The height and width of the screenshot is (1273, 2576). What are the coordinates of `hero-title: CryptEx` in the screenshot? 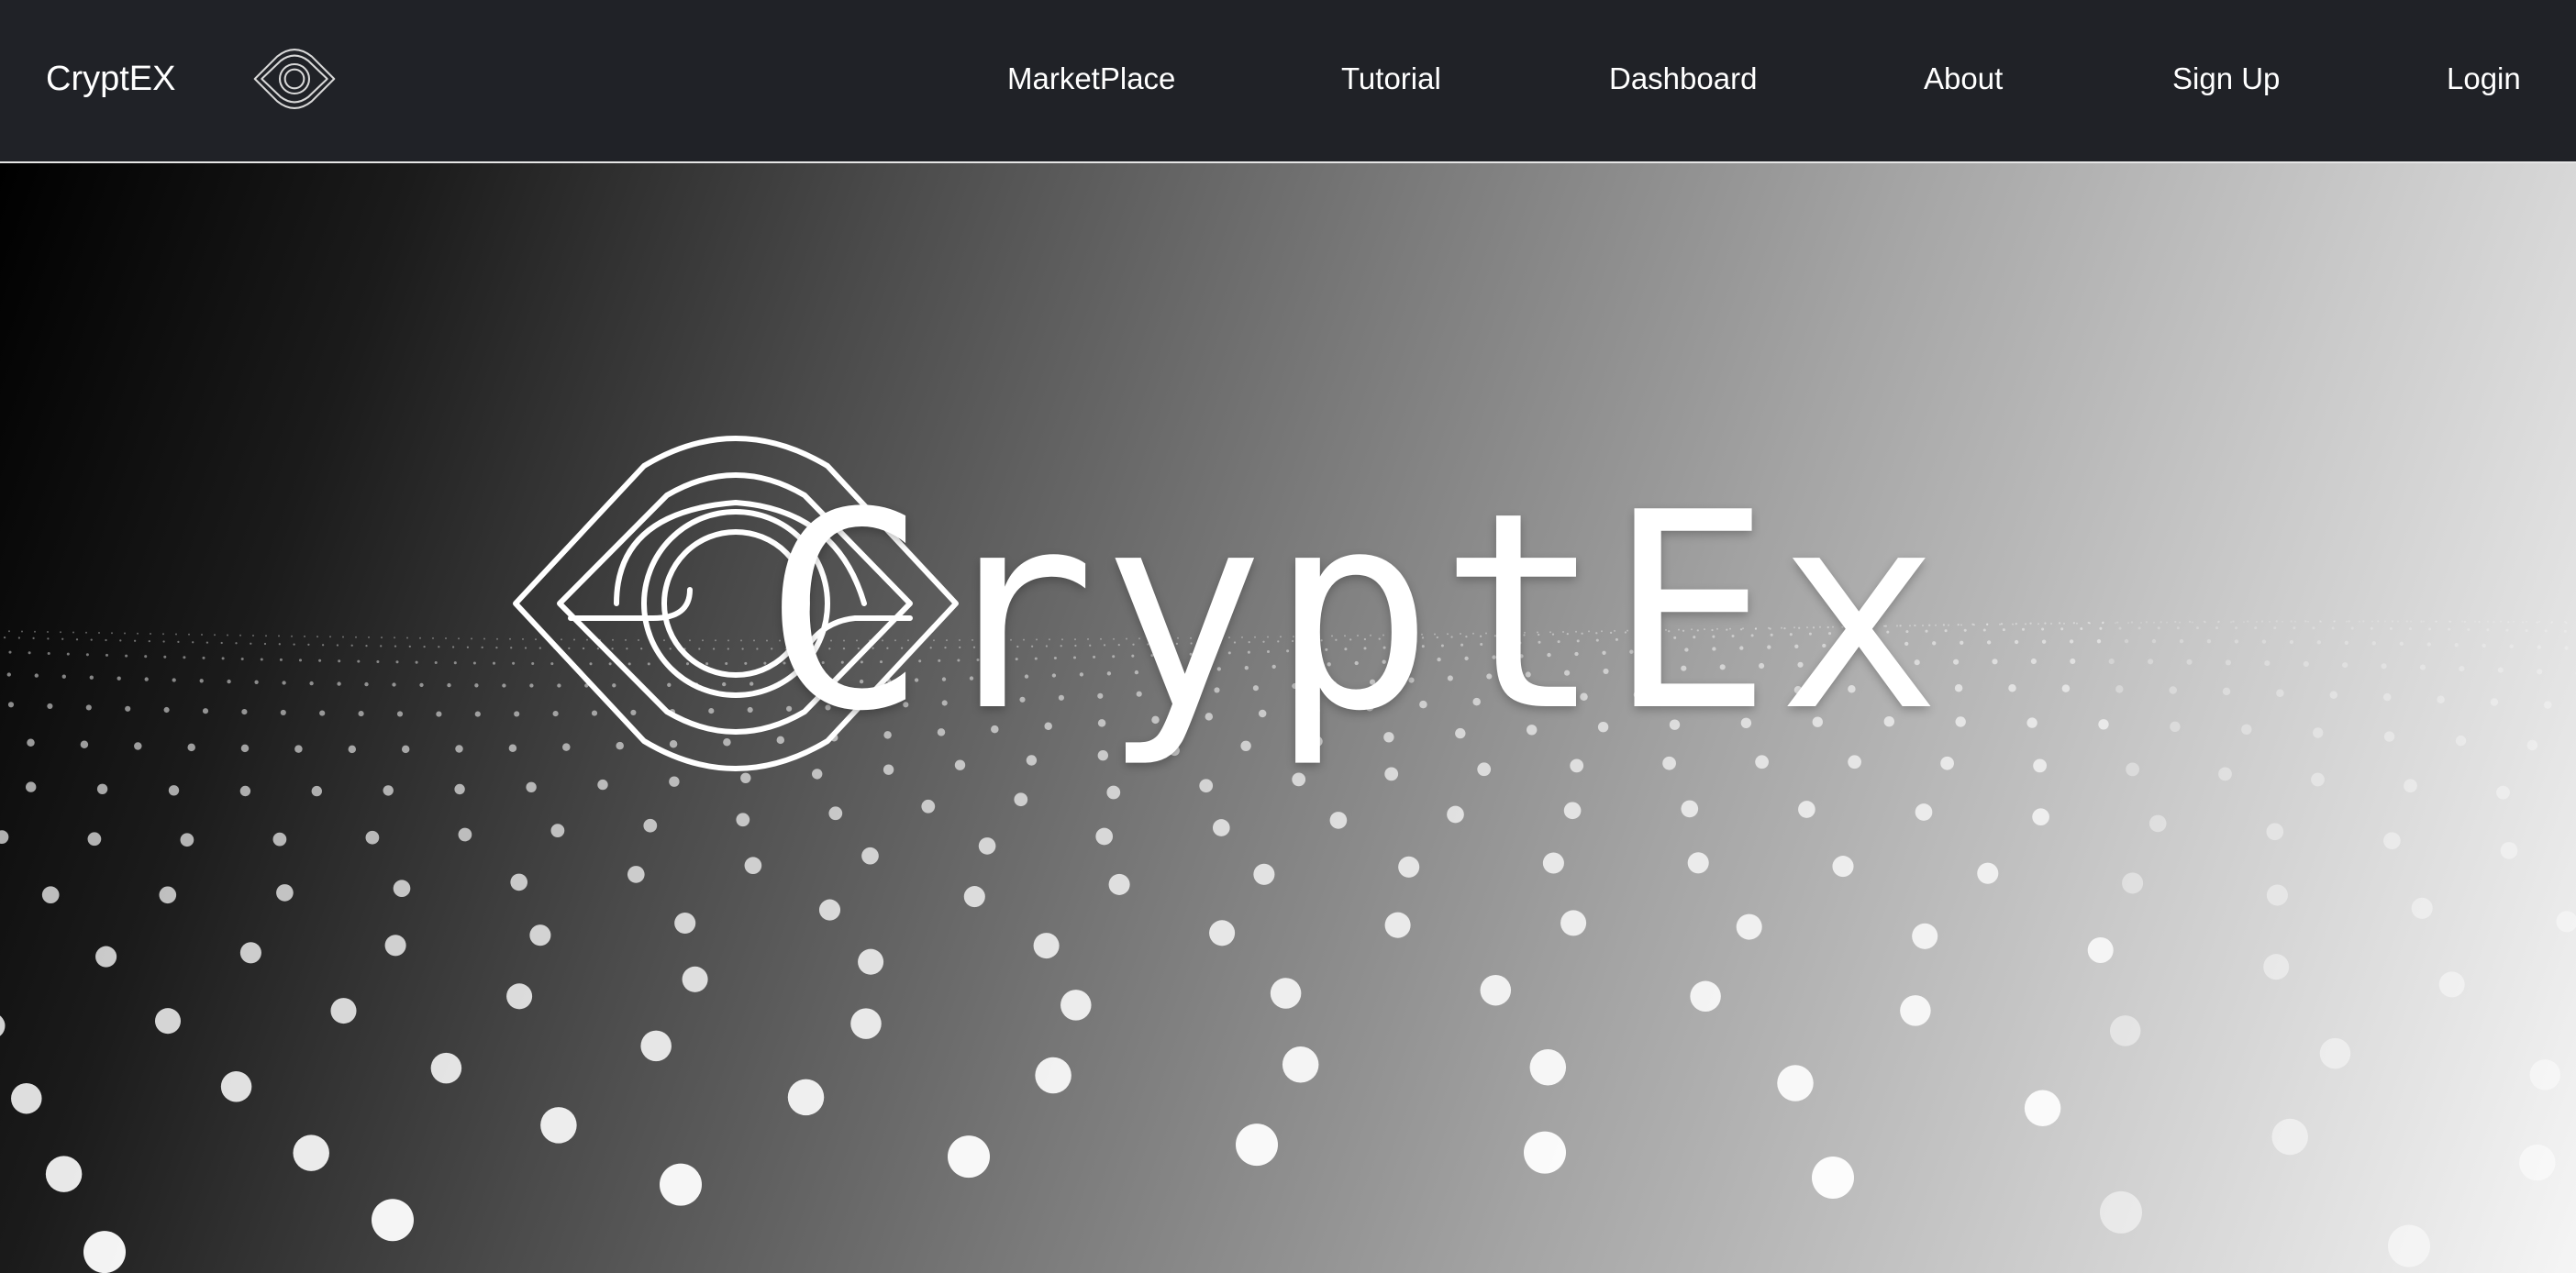 It's located at (1355, 612).